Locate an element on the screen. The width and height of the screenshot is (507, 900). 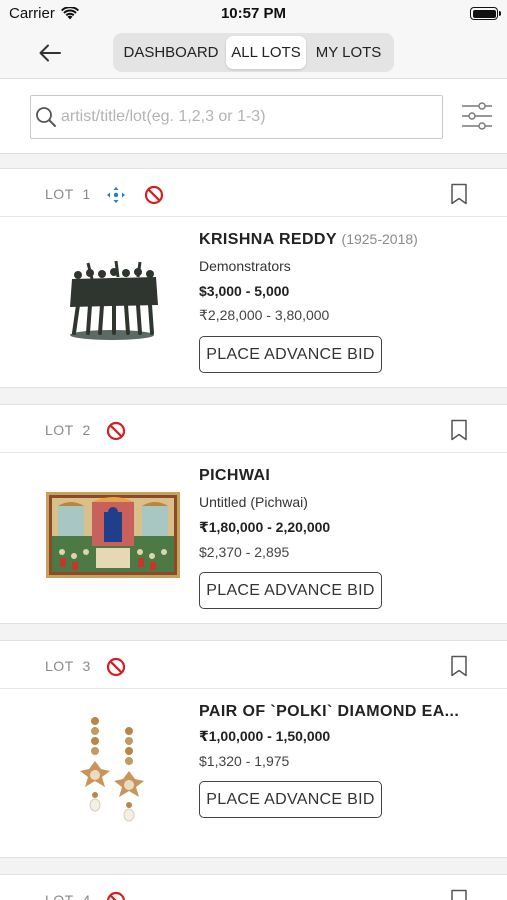
lot-number: 4 is located at coordinates (86, 896).